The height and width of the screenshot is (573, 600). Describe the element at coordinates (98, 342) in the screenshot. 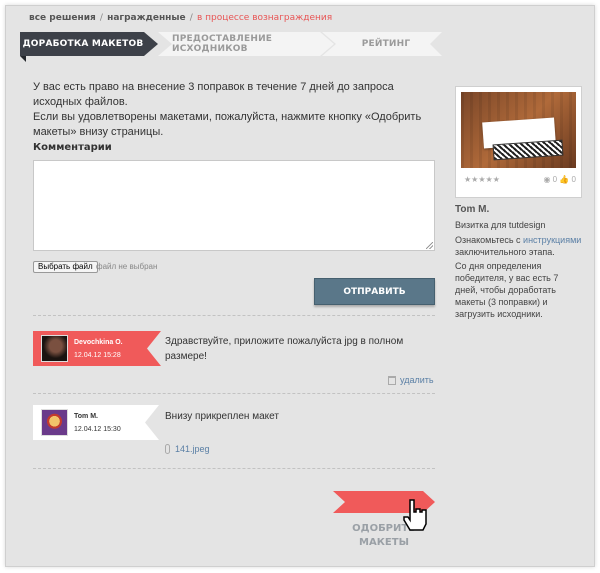

I see `author-name: Devochkina O.` at that location.